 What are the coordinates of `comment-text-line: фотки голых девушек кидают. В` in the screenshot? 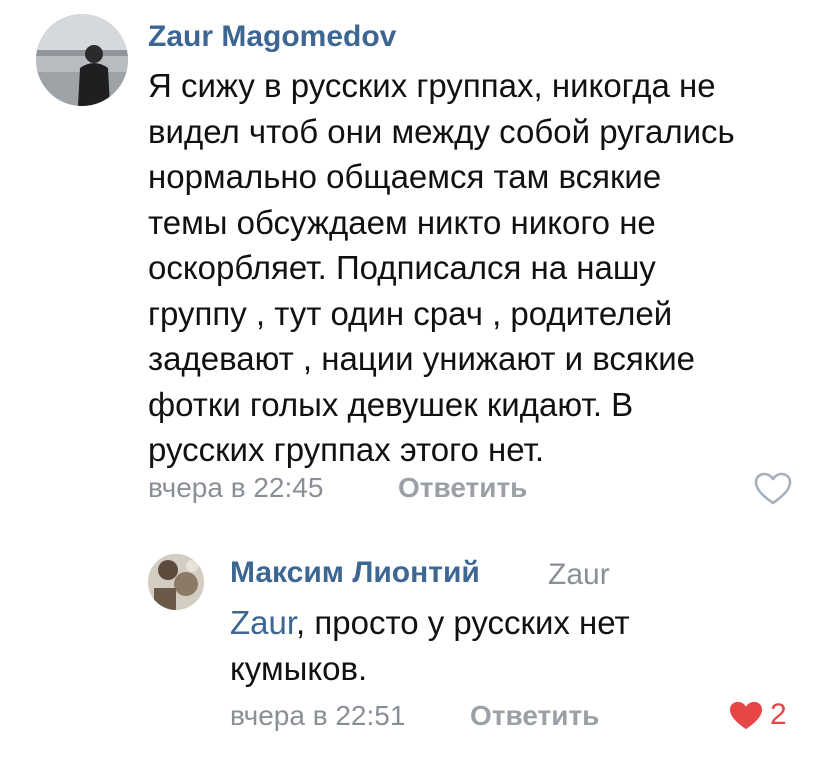 It's located at (391, 404).